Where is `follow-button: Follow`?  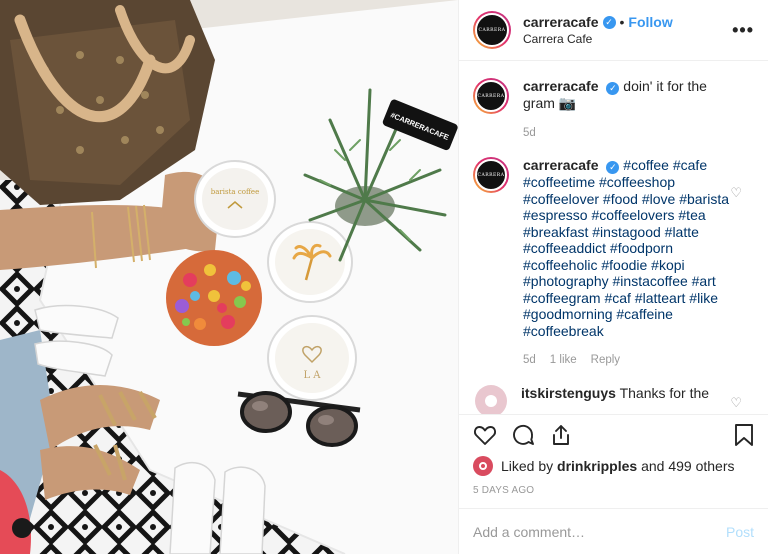
follow-button: Follow is located at coordinates (650, 22).